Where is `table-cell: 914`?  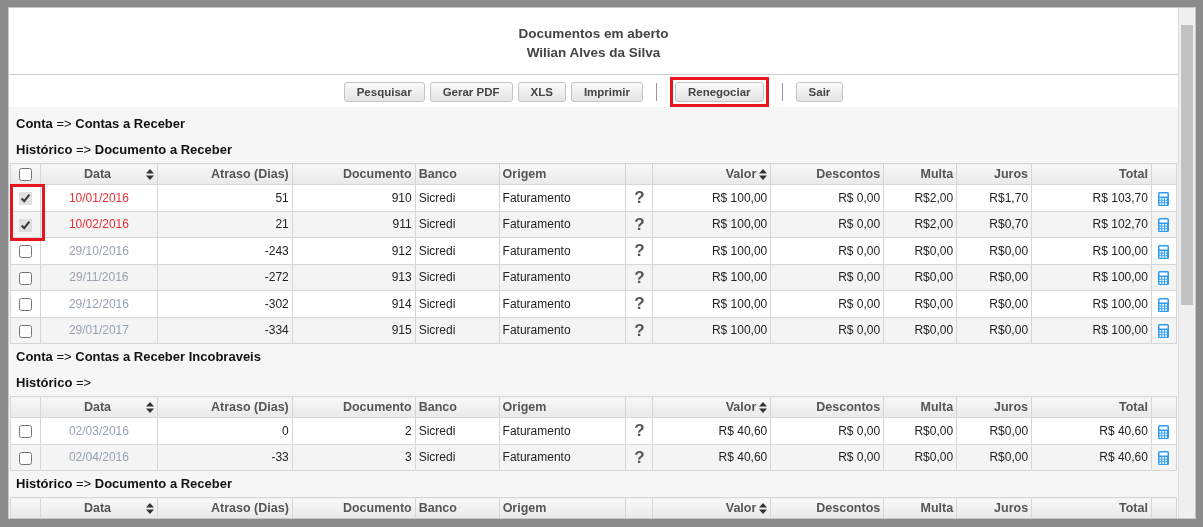 table-cell: 914 is located at coordinates (354, 303).